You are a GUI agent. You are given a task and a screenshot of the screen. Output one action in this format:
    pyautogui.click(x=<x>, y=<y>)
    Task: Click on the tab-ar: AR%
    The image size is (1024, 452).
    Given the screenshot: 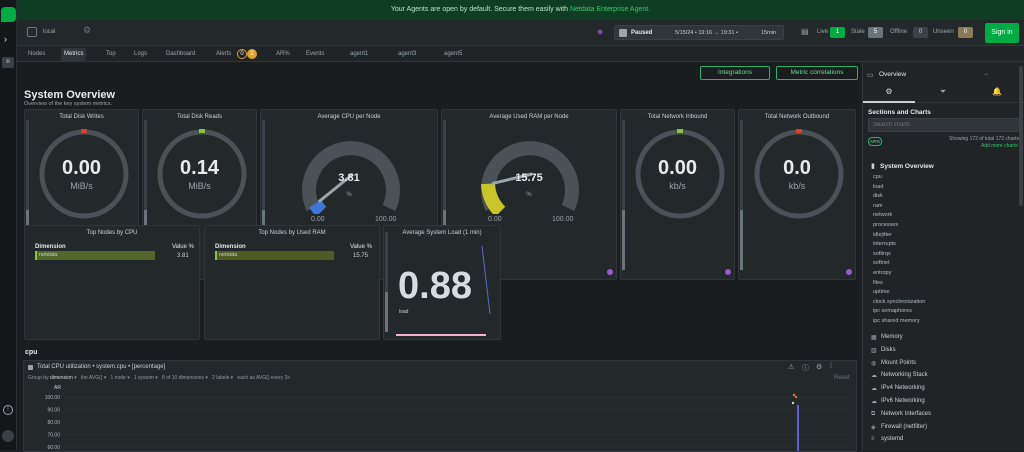 What is the action you would take?
    pyautogui.click(x=283, y=54)
    